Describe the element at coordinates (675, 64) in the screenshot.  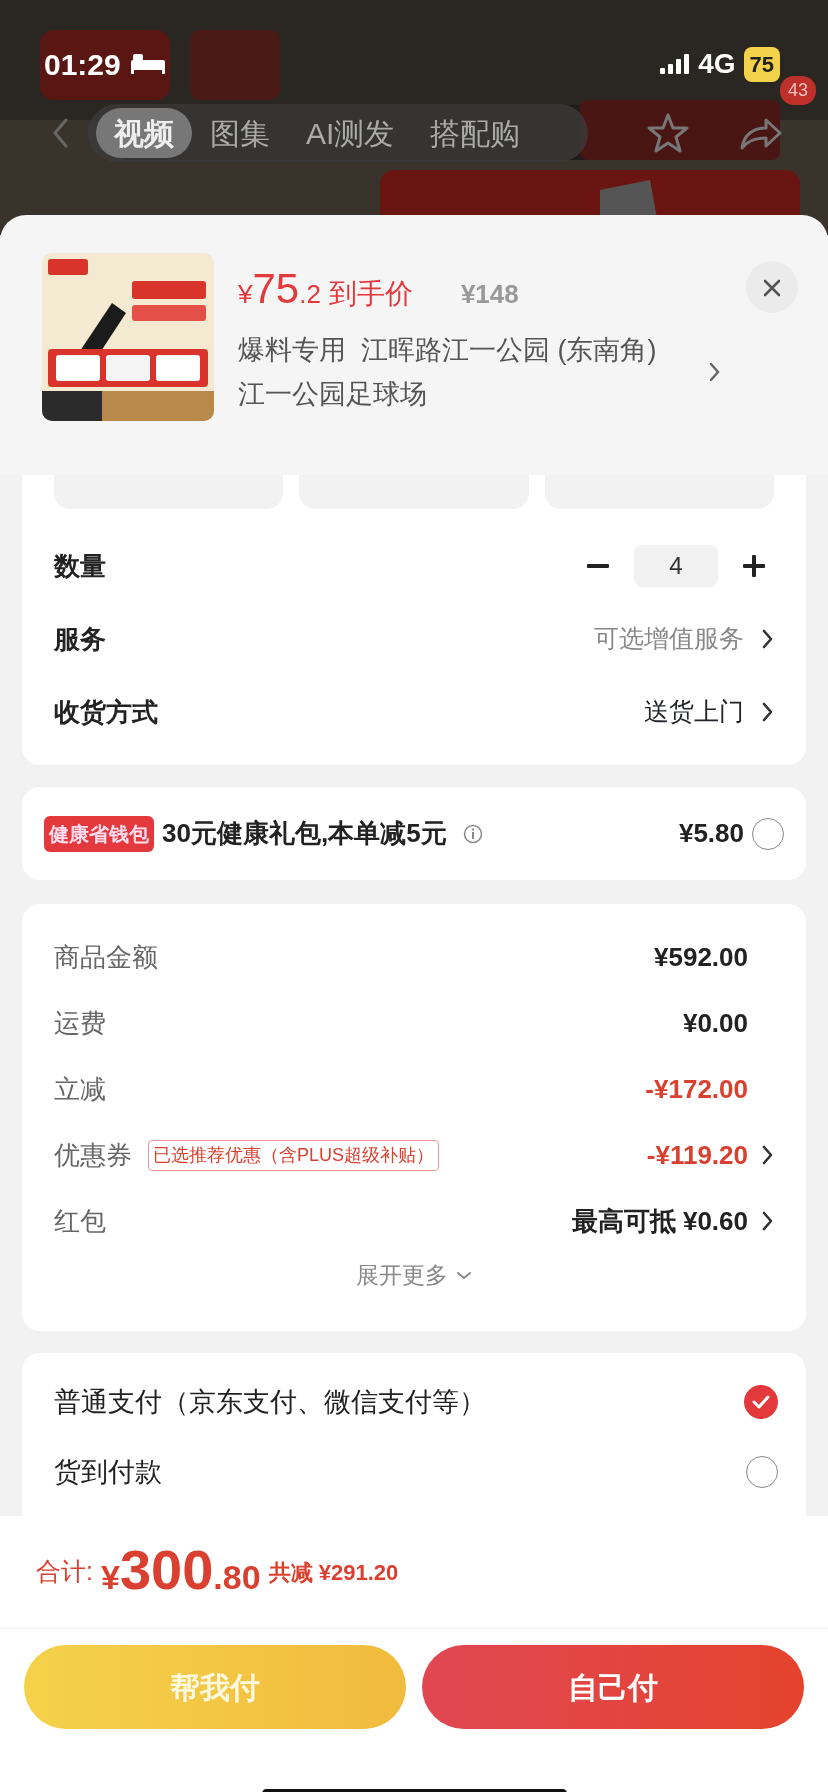
I see `signal-icon` at that location.